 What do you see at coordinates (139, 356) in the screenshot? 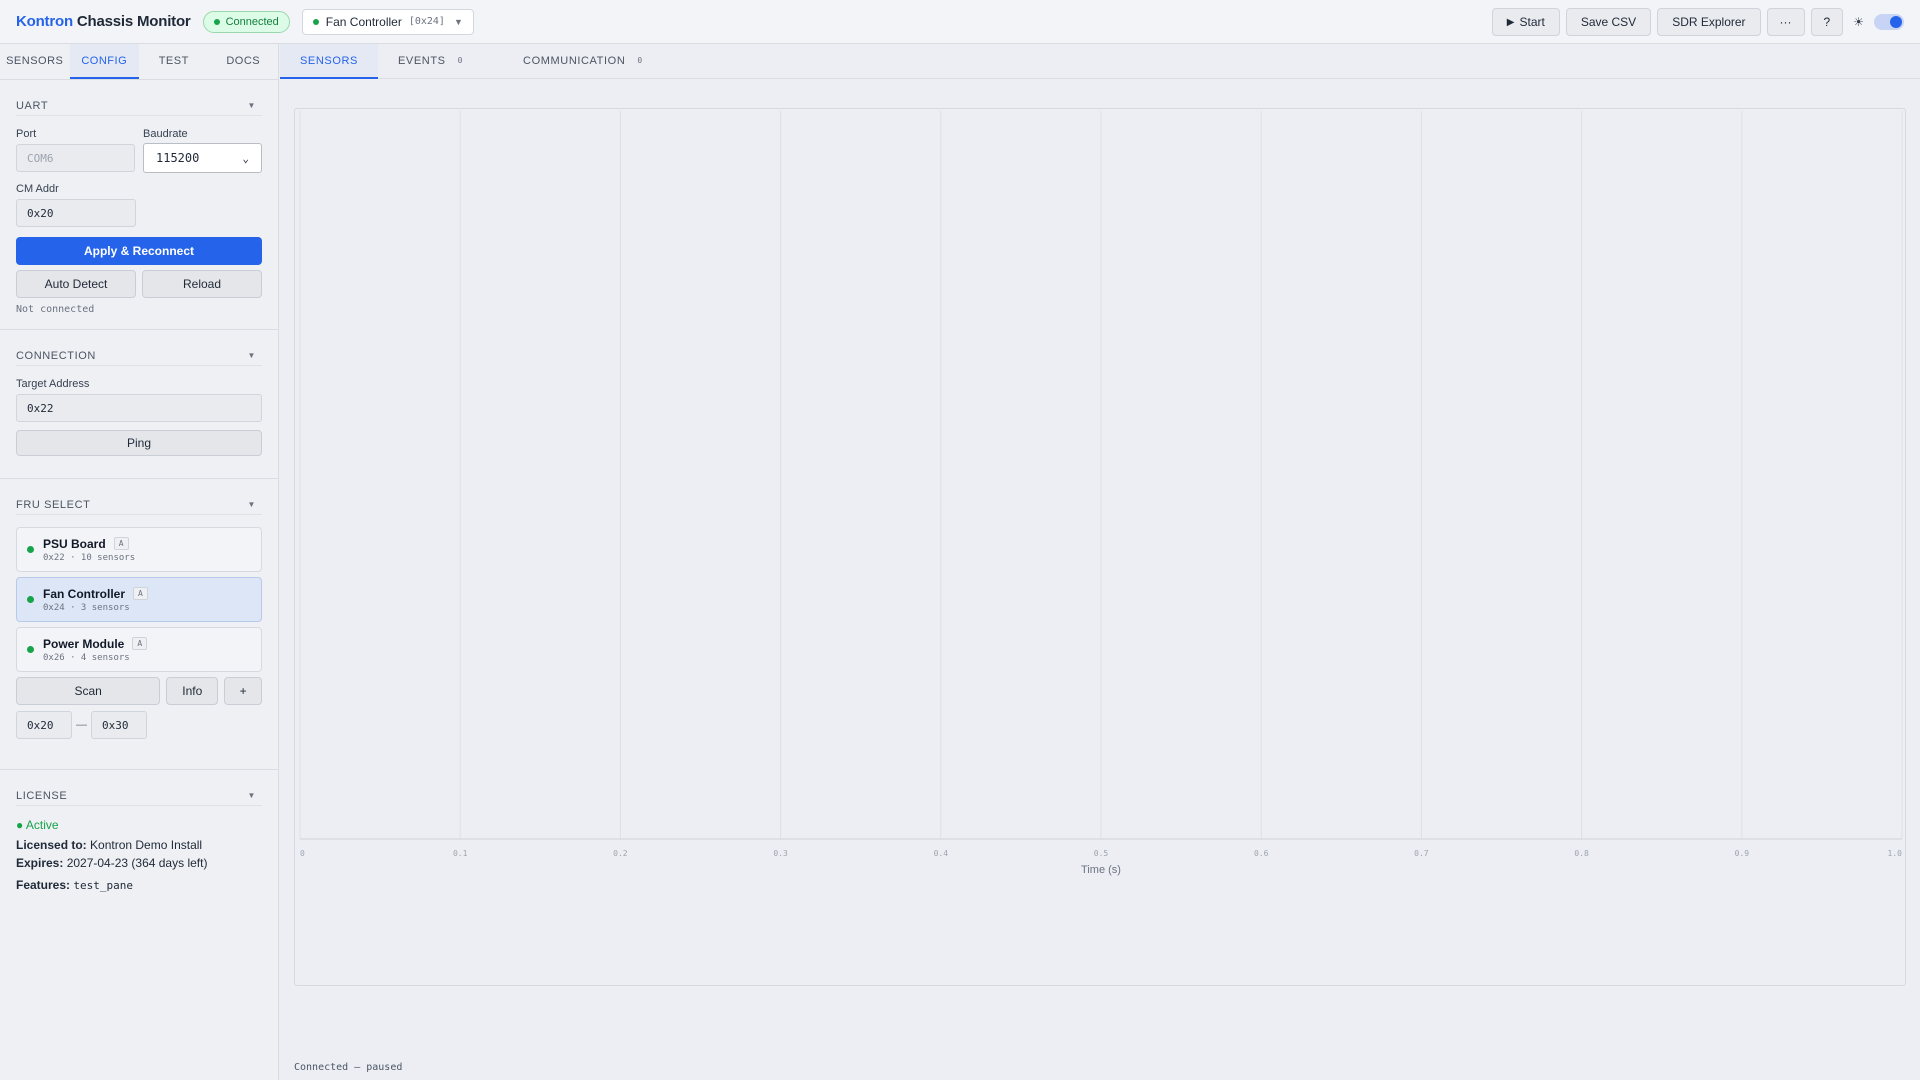
I see `connection-section-header: CONNECTION ▼` at bounding box center [139, 356].